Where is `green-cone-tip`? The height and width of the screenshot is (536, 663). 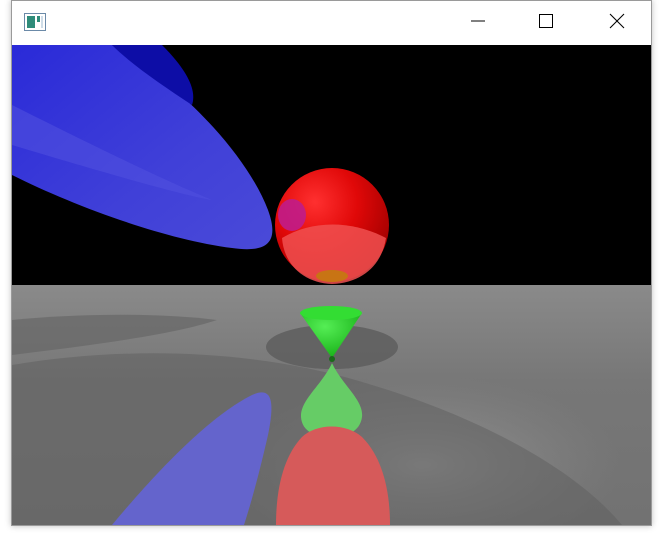
green-cone-tip is located at coordinates (332, 359).